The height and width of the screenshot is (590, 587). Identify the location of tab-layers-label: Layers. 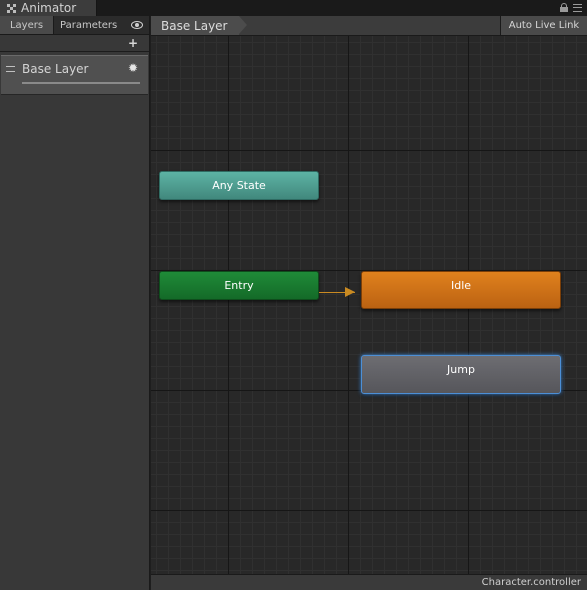
(26, 25).